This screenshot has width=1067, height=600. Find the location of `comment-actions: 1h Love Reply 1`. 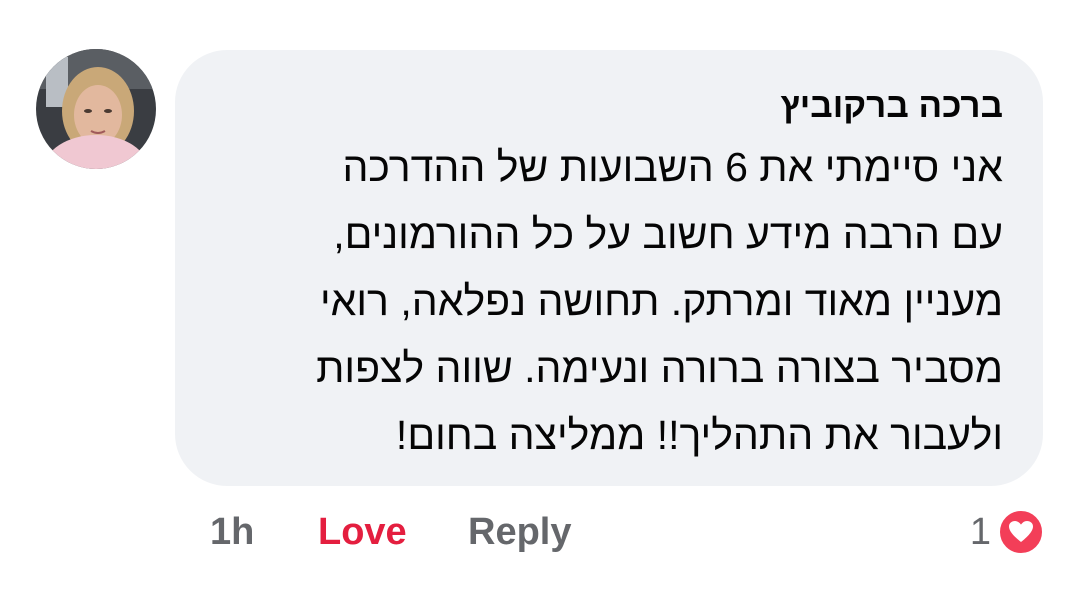

comment-actions: 1h Love Reply 1 is located at coordinates (533, 534).